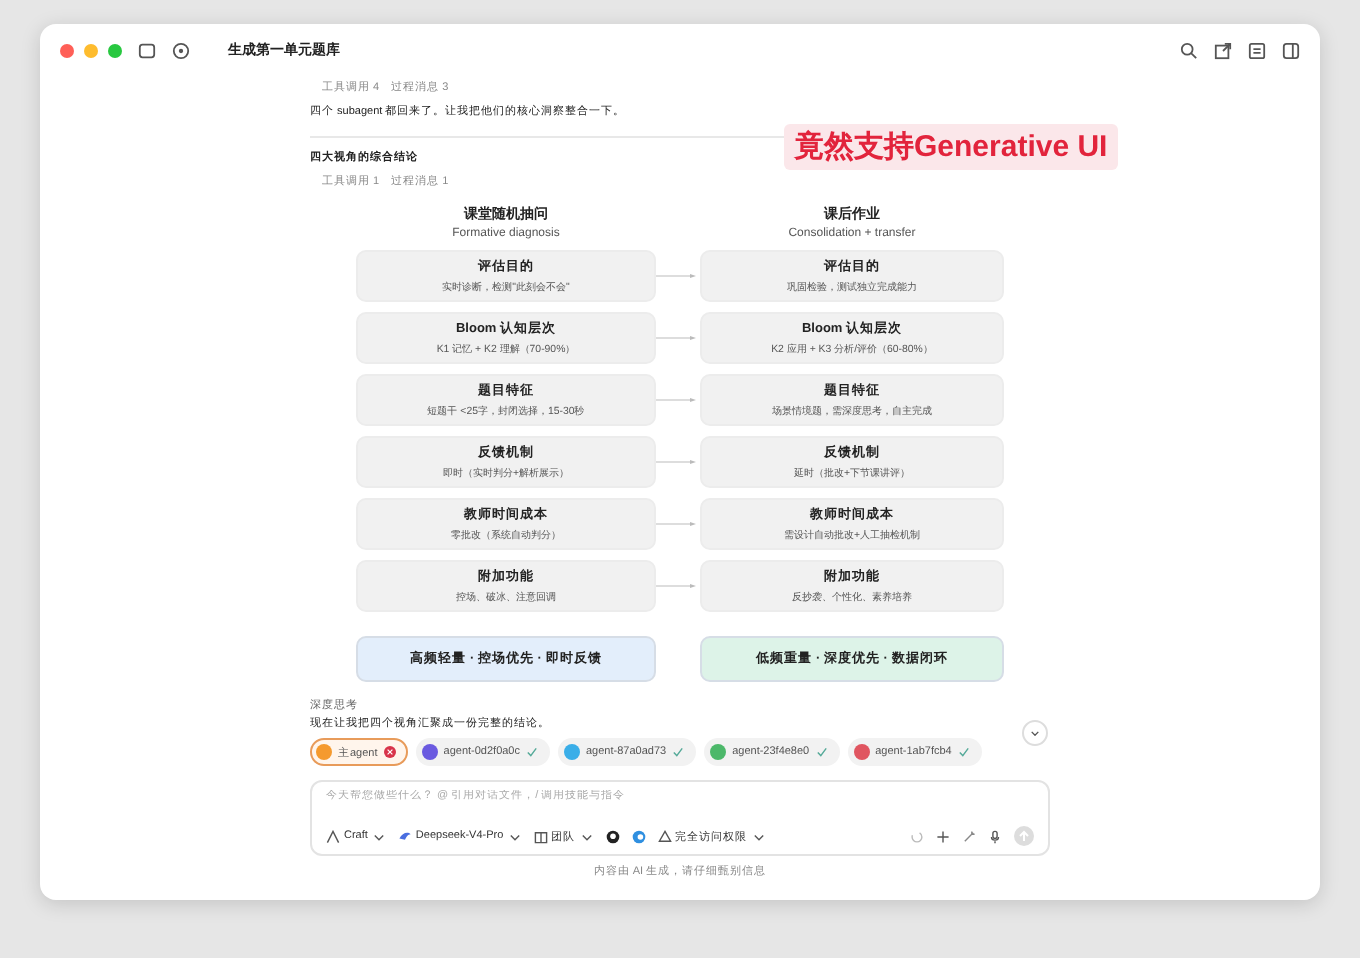 This screenshot has height=958, width=1360. Describe the element at coordinates (147, 50) in the screenshot. I see `sidebar-icon` at that location.